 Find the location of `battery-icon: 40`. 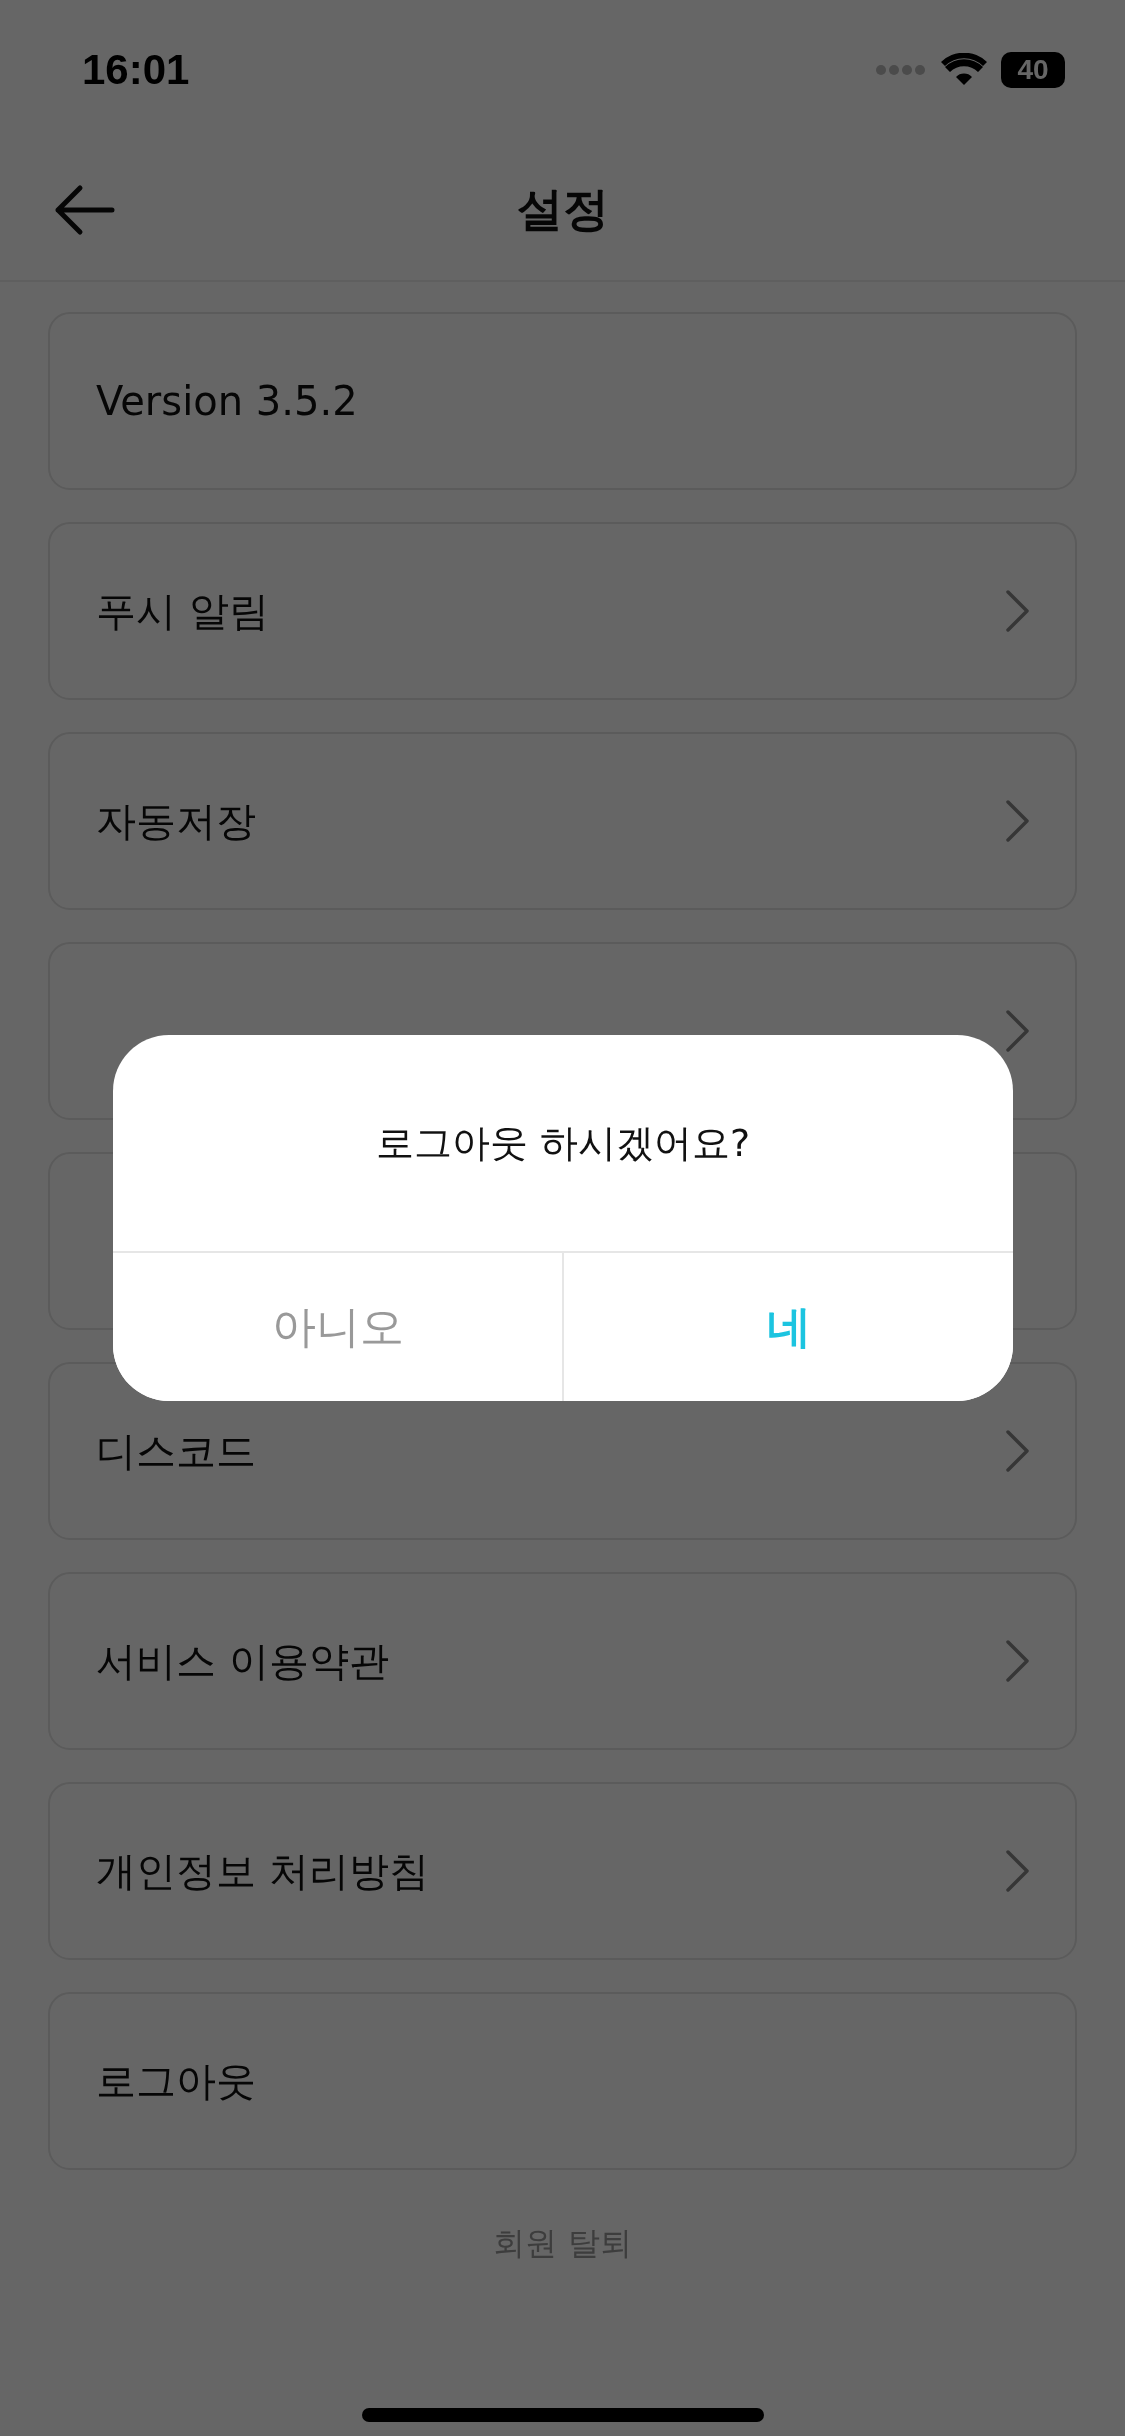

battery-icon: 40 is located at coordinates (1033, 70).